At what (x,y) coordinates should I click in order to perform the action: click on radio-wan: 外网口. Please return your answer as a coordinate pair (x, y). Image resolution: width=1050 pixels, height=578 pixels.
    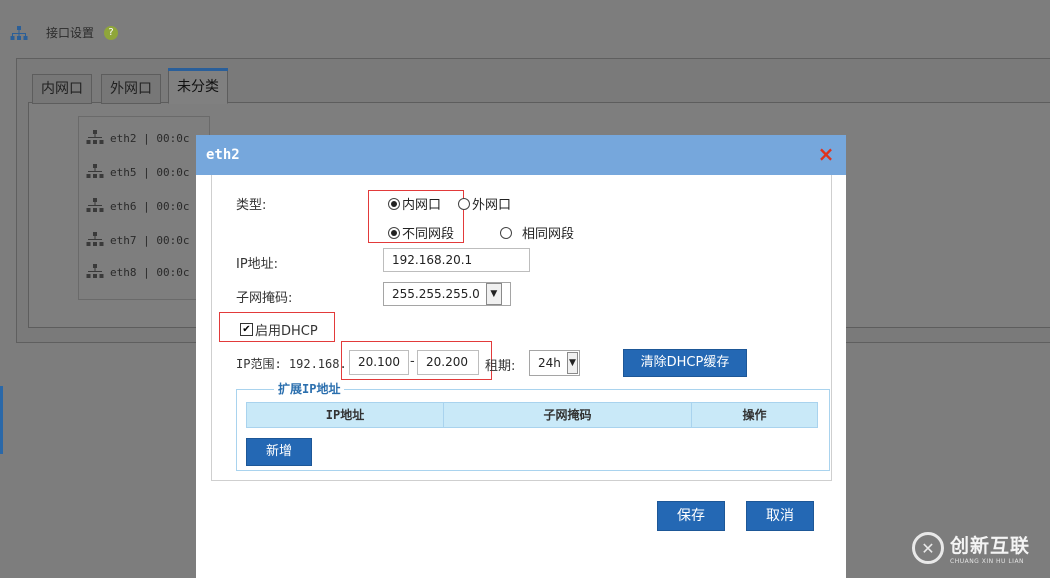
    Looking at the image, I should click on (484, 203).